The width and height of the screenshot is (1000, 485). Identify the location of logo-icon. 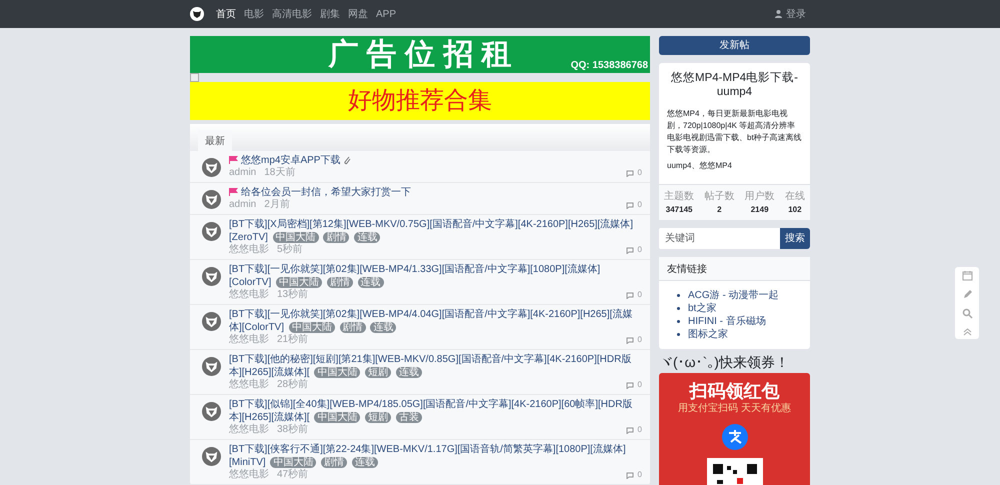
(197, 14).